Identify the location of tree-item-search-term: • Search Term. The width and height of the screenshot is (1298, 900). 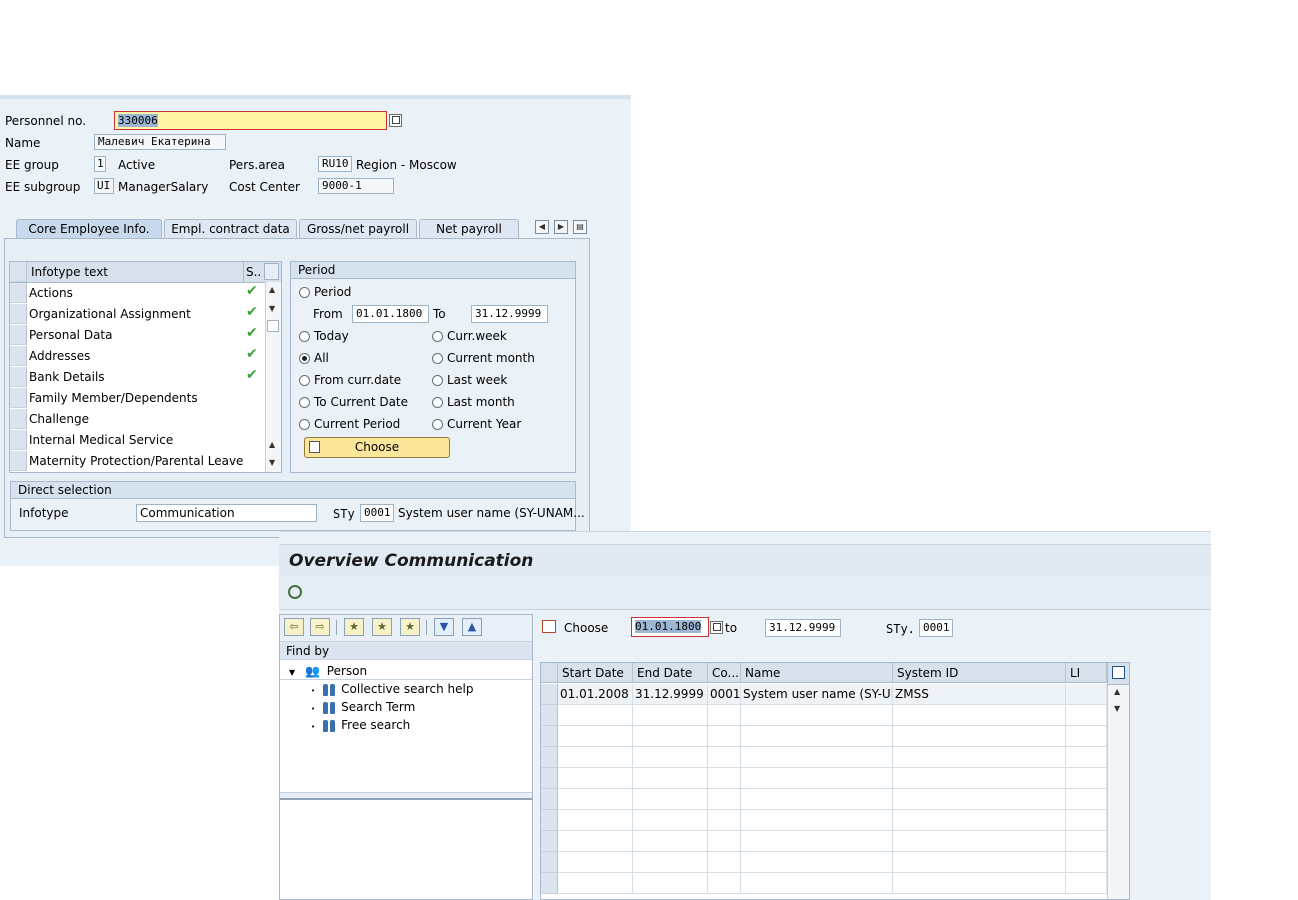
(363, 707).